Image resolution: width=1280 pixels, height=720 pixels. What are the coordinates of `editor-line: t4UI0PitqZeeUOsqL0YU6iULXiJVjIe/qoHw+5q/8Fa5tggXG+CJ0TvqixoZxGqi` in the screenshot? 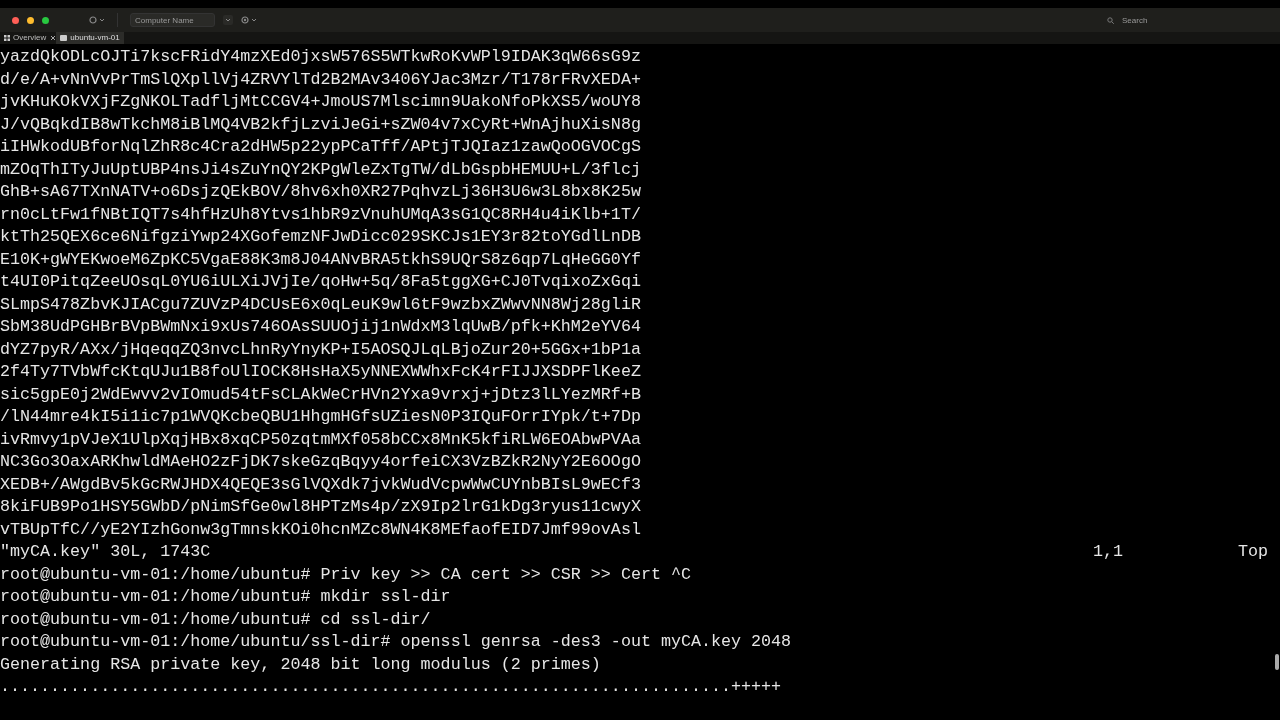 It's located at (320, 282).